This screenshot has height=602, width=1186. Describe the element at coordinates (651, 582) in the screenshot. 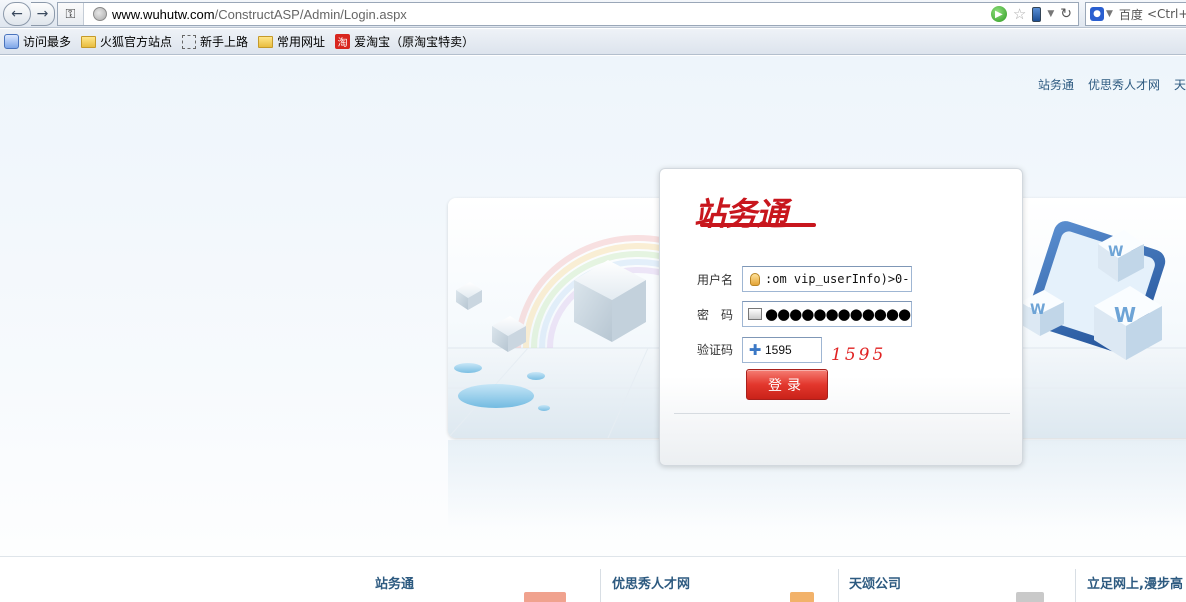

I see `footer-link-talent-network: 优思秀人才网` at that location.